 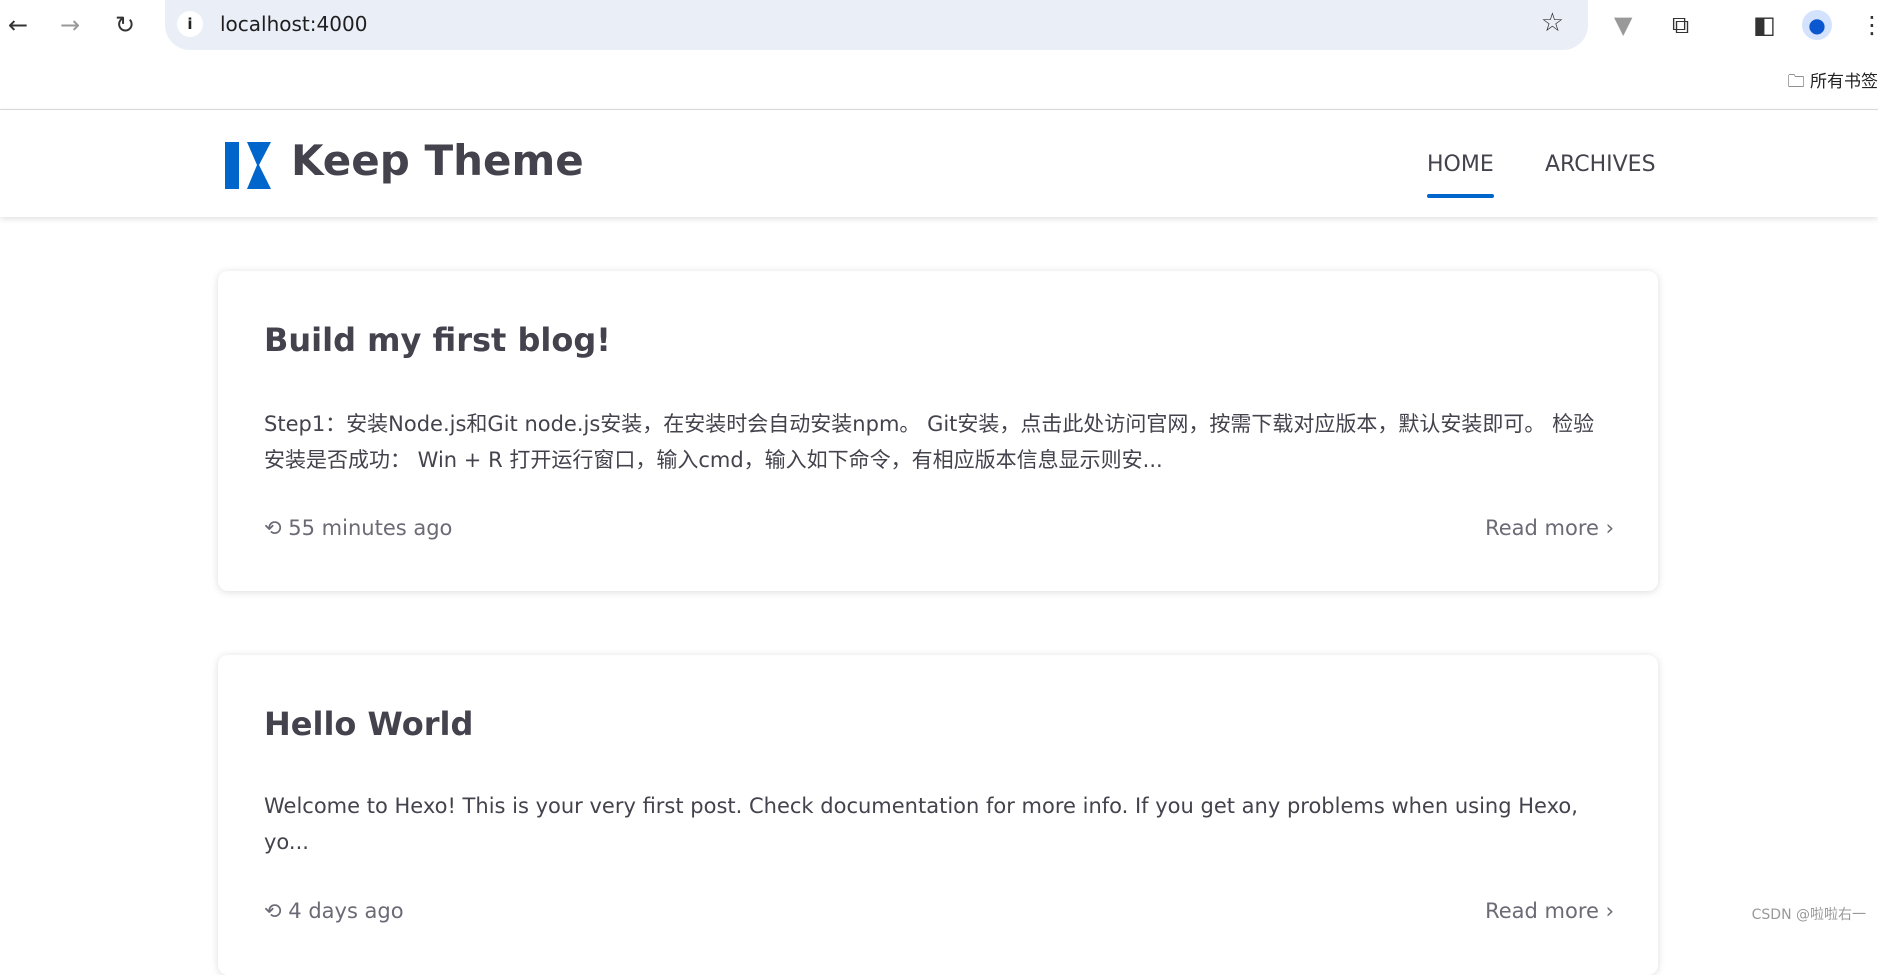 I want to click on site-header: Keep Theme HOME ARCHIVES, so click(x=939, y=163).